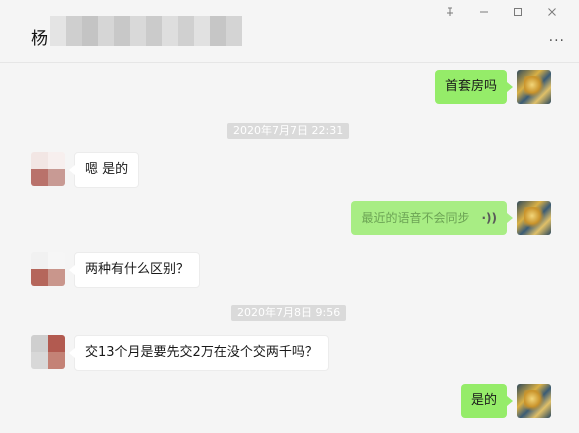 The width and height of the screenshot is (579, 433). I want to click on voice-message-bubble: 最近的语音不会同步 ·)), so click(432, 218).